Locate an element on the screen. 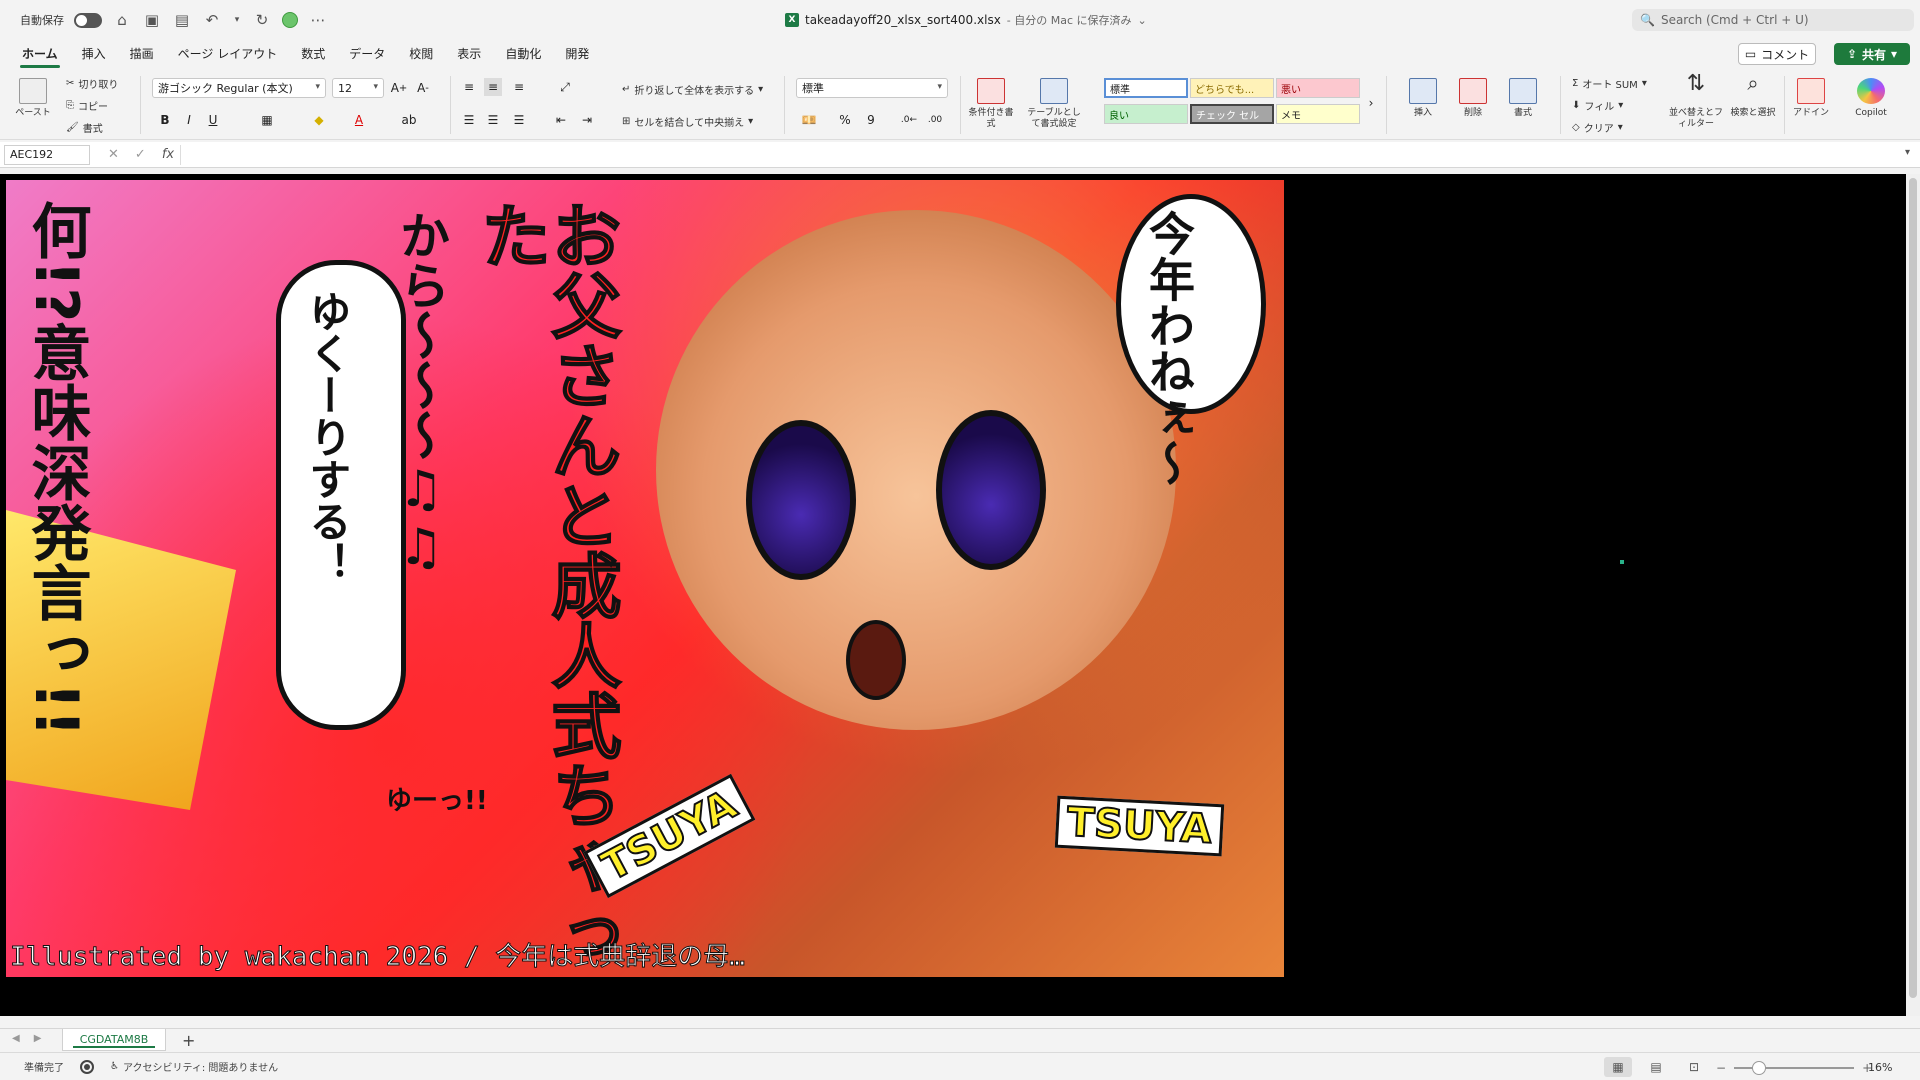 This screenshot has width=1920, height=1080. decrease-indent-icon: ⇤ is located at coordinates (561, 120).